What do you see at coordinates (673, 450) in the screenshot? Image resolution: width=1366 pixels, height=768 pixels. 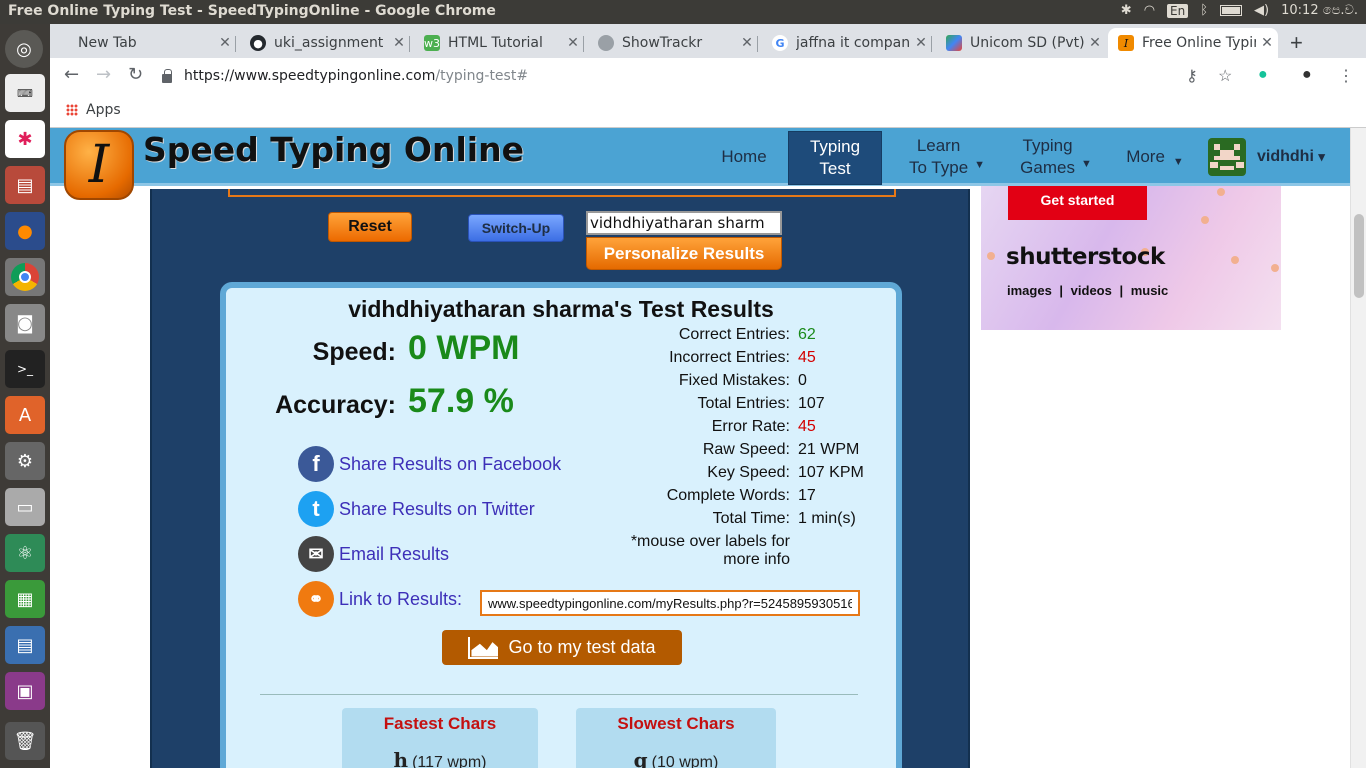 I see `stat-label: Raw Speed:` at bounding box center [673, 450].